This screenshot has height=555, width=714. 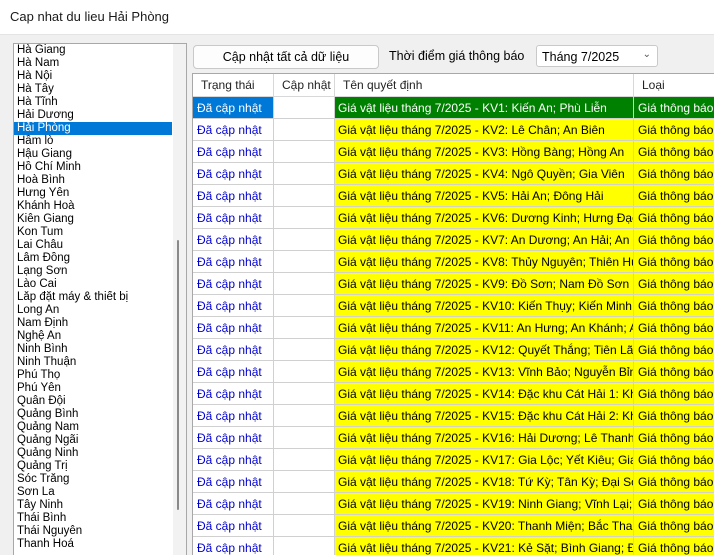 I want to click on province-item: Khánh Hoà, so click(x=93, y=206).